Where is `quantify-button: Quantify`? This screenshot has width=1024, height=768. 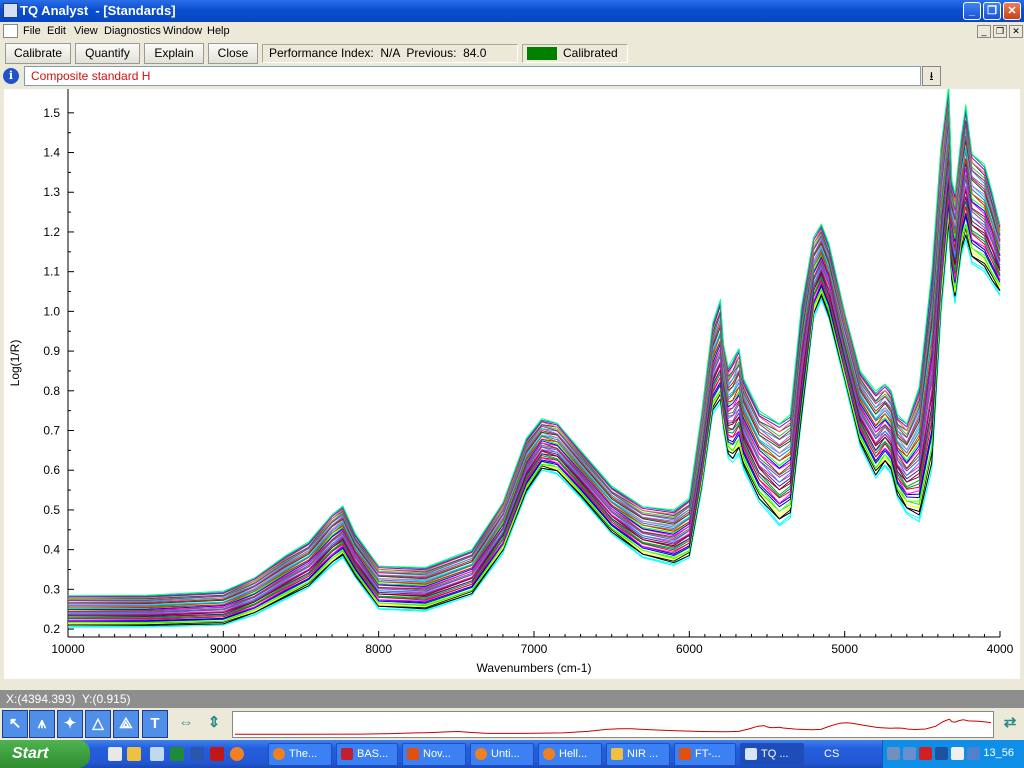
quantify-button: Quantify is located at coordinates (107, 53).